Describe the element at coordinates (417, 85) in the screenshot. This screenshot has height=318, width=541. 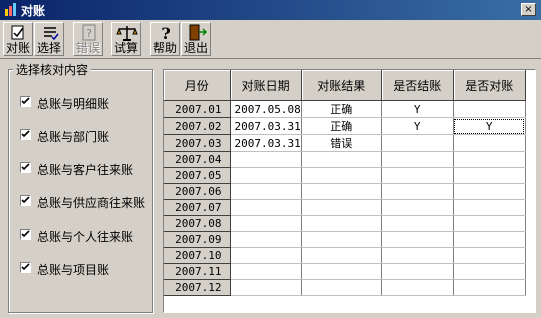
I see `column-header-closed: 是否结账` at that location.